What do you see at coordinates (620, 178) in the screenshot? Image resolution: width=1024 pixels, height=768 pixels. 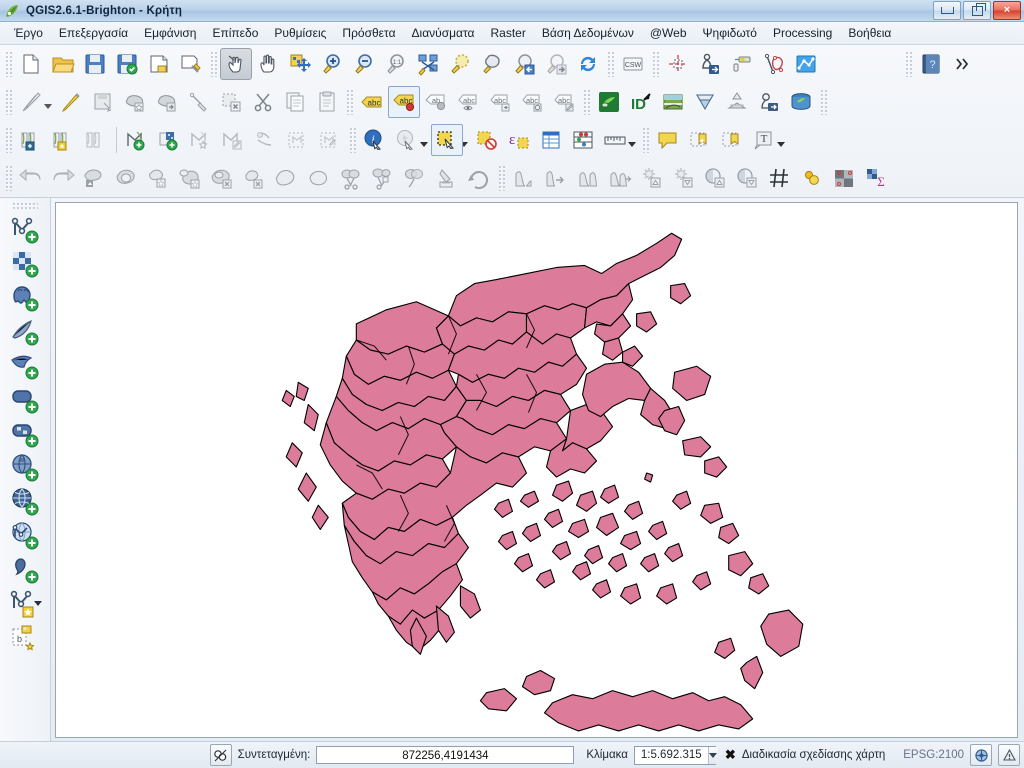 I see `full-histogram-stretch-icon` at bounding box center [620, 178].